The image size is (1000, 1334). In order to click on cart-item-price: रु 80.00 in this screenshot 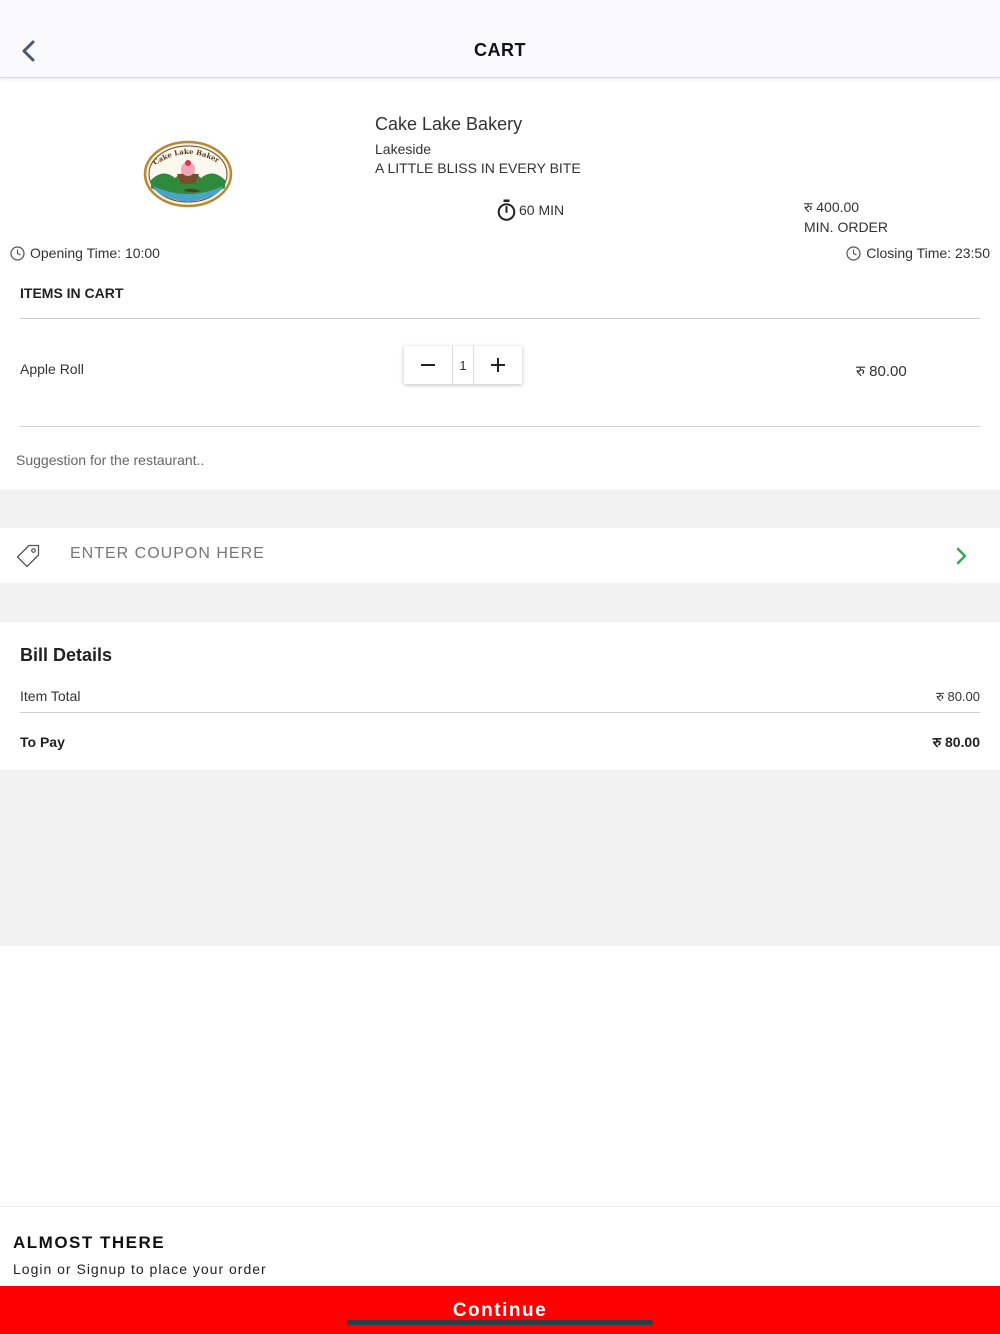, I will do `click(881, 371)`.